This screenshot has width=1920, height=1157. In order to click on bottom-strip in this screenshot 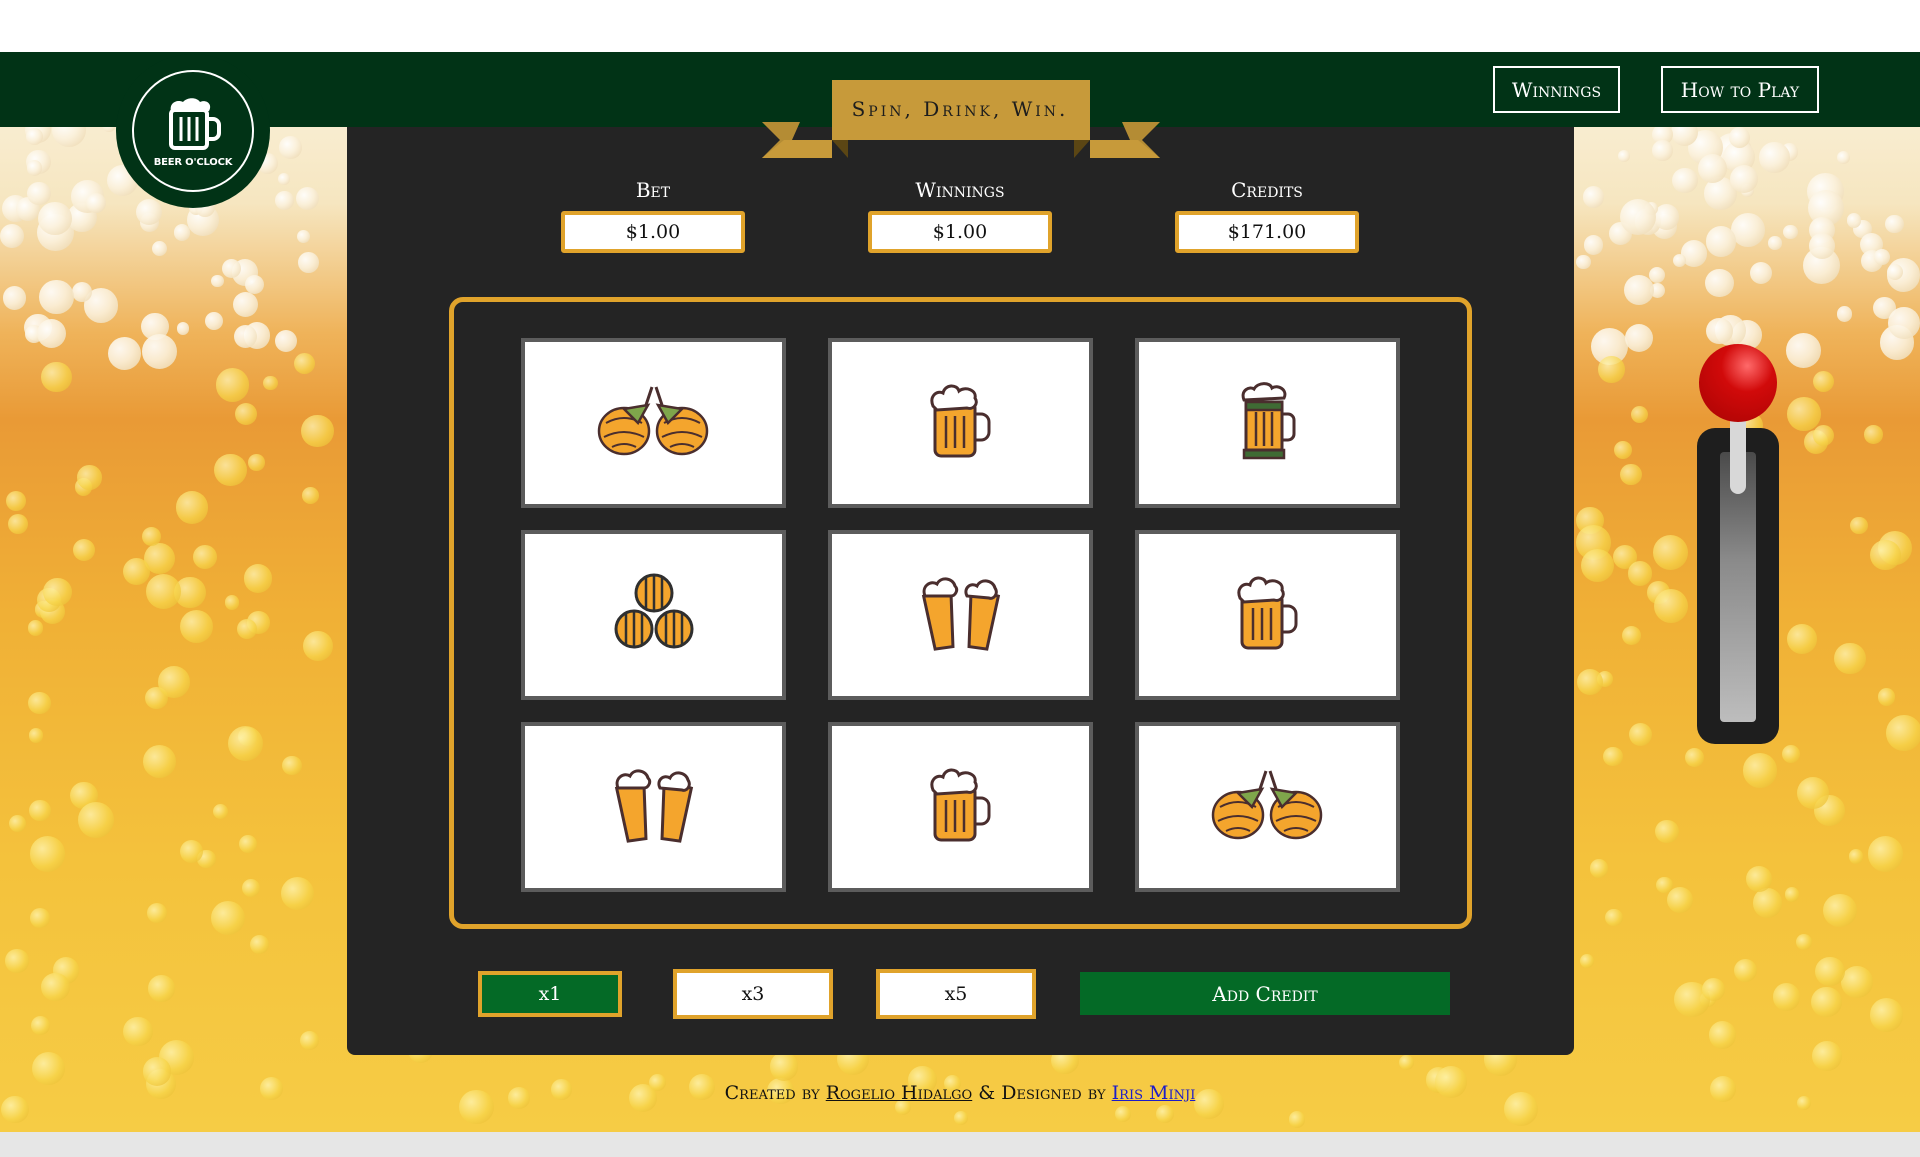, I will do `click(960, 1144)`.